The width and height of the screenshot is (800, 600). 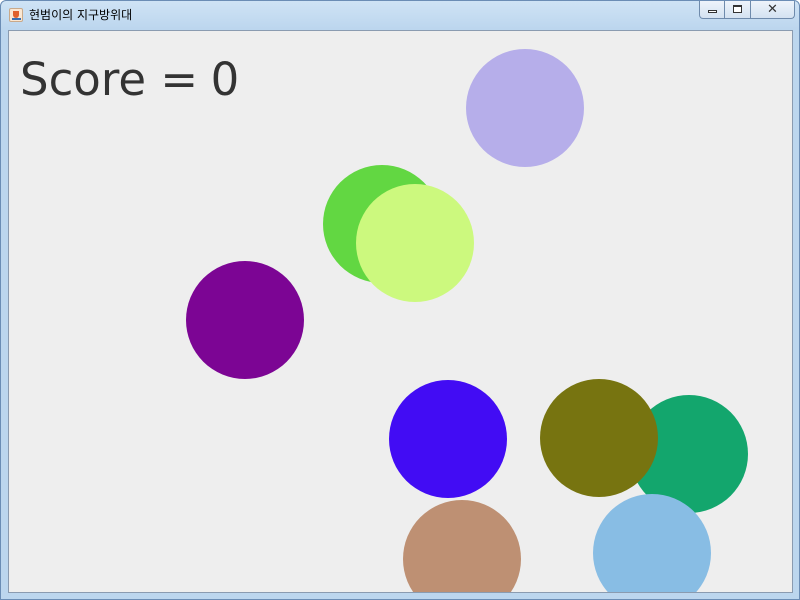 I want to click on score-display: Score = 0, so click(x=129, y=80).